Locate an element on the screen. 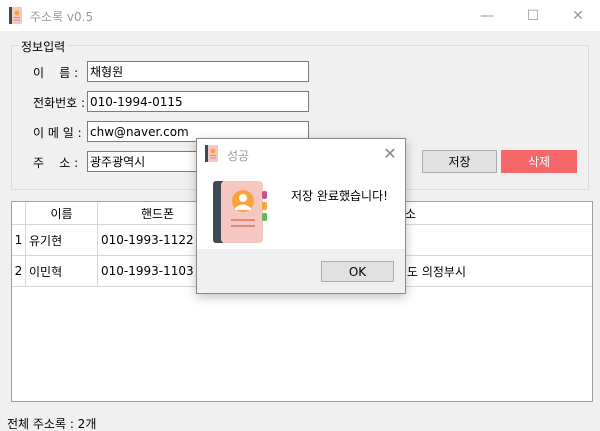 Image resolution: width=600 pixels, height=431 pixels. close-button: ✕ is located at coordinates (577, 15).